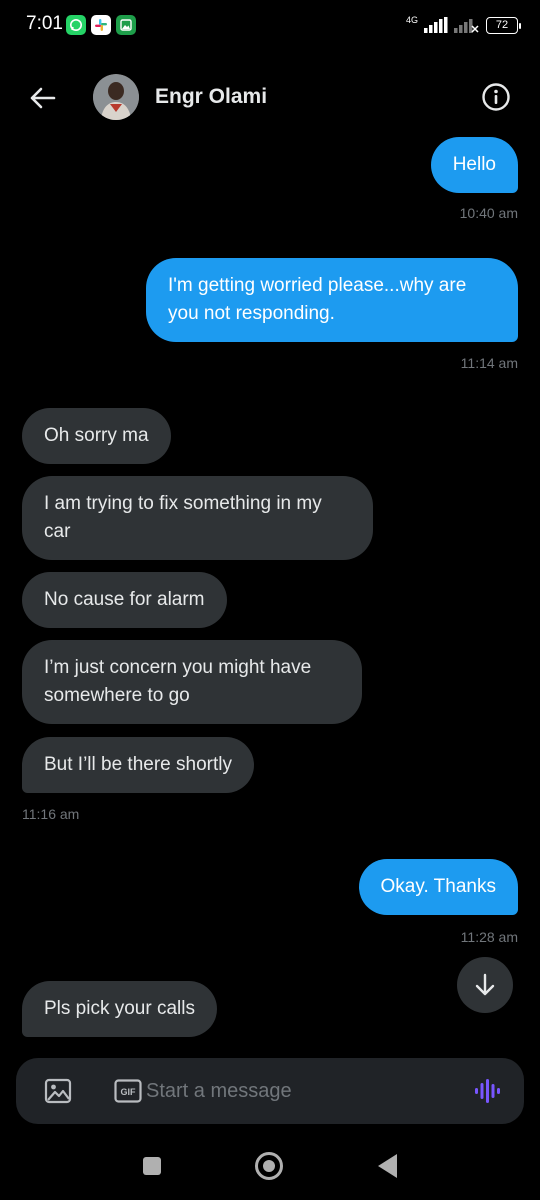 Image resolution: width=540 pixels, height=1200 pixels. I want to click on status-right-group: 4G 72, so click(463, 25).